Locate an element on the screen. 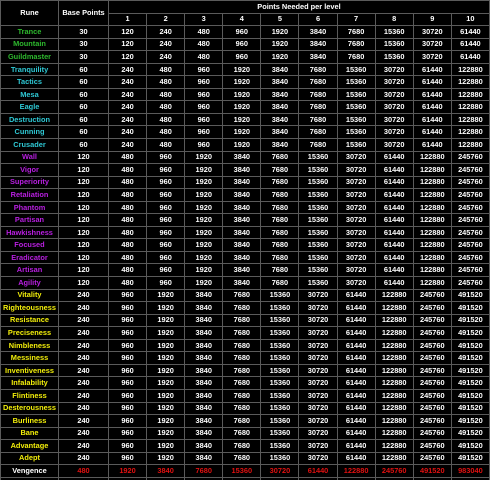 The image size is (490, 480). rune-name-cell: Eradicator is located at coordinates (29, 257).